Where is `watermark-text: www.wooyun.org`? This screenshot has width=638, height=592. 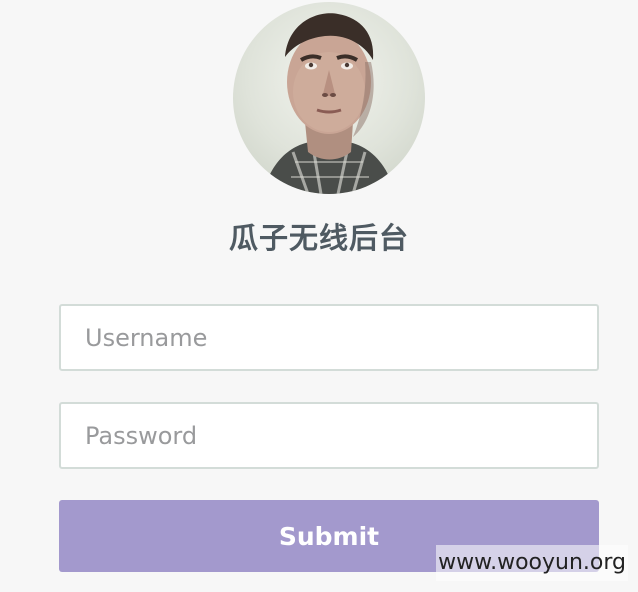
watermark-text: www.wooyun.org is located at coordinates (532, 563).